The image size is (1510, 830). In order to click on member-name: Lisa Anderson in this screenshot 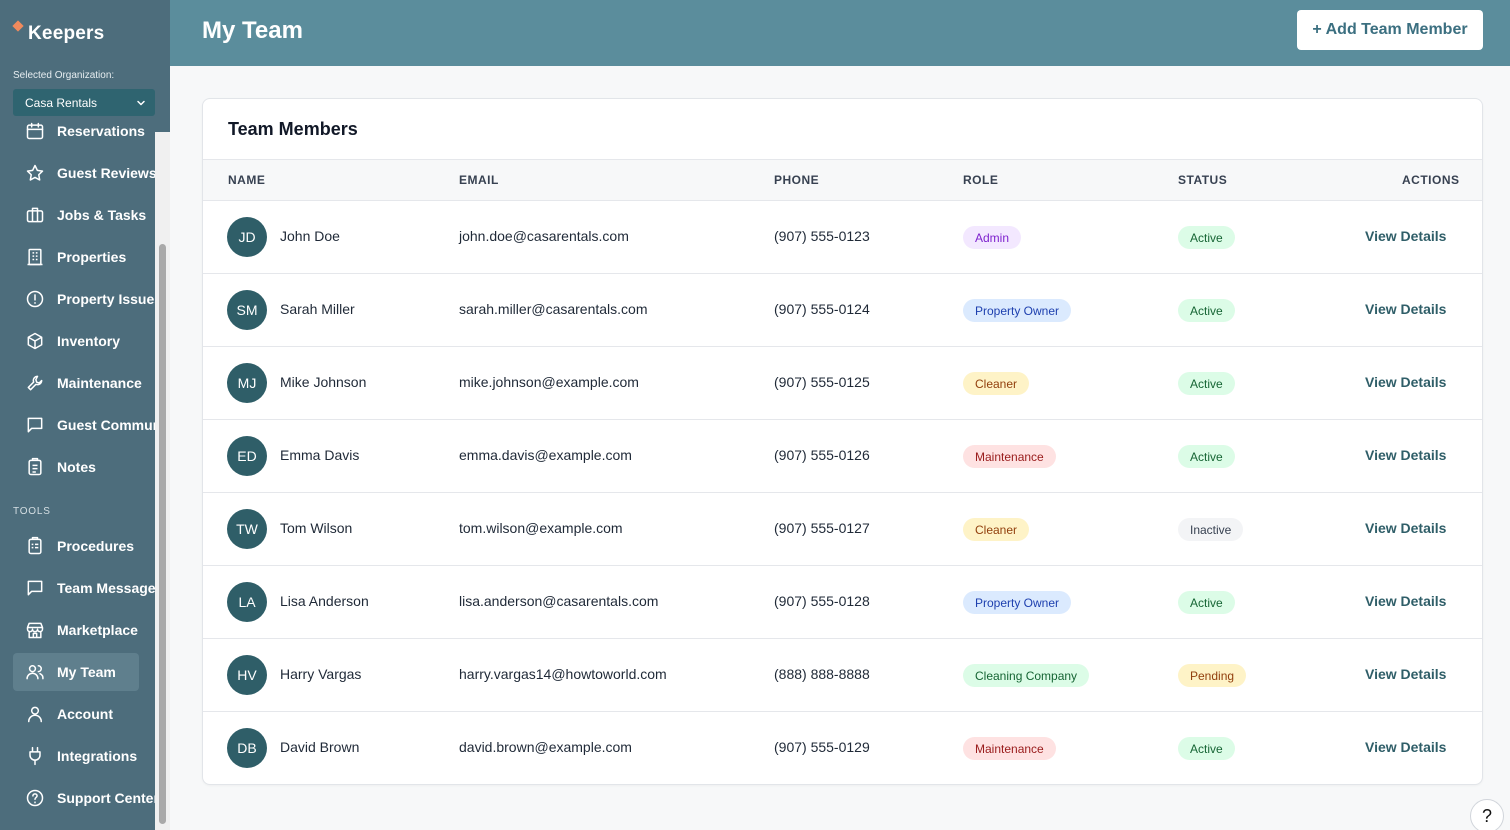, I will do `click(324, 601)`.